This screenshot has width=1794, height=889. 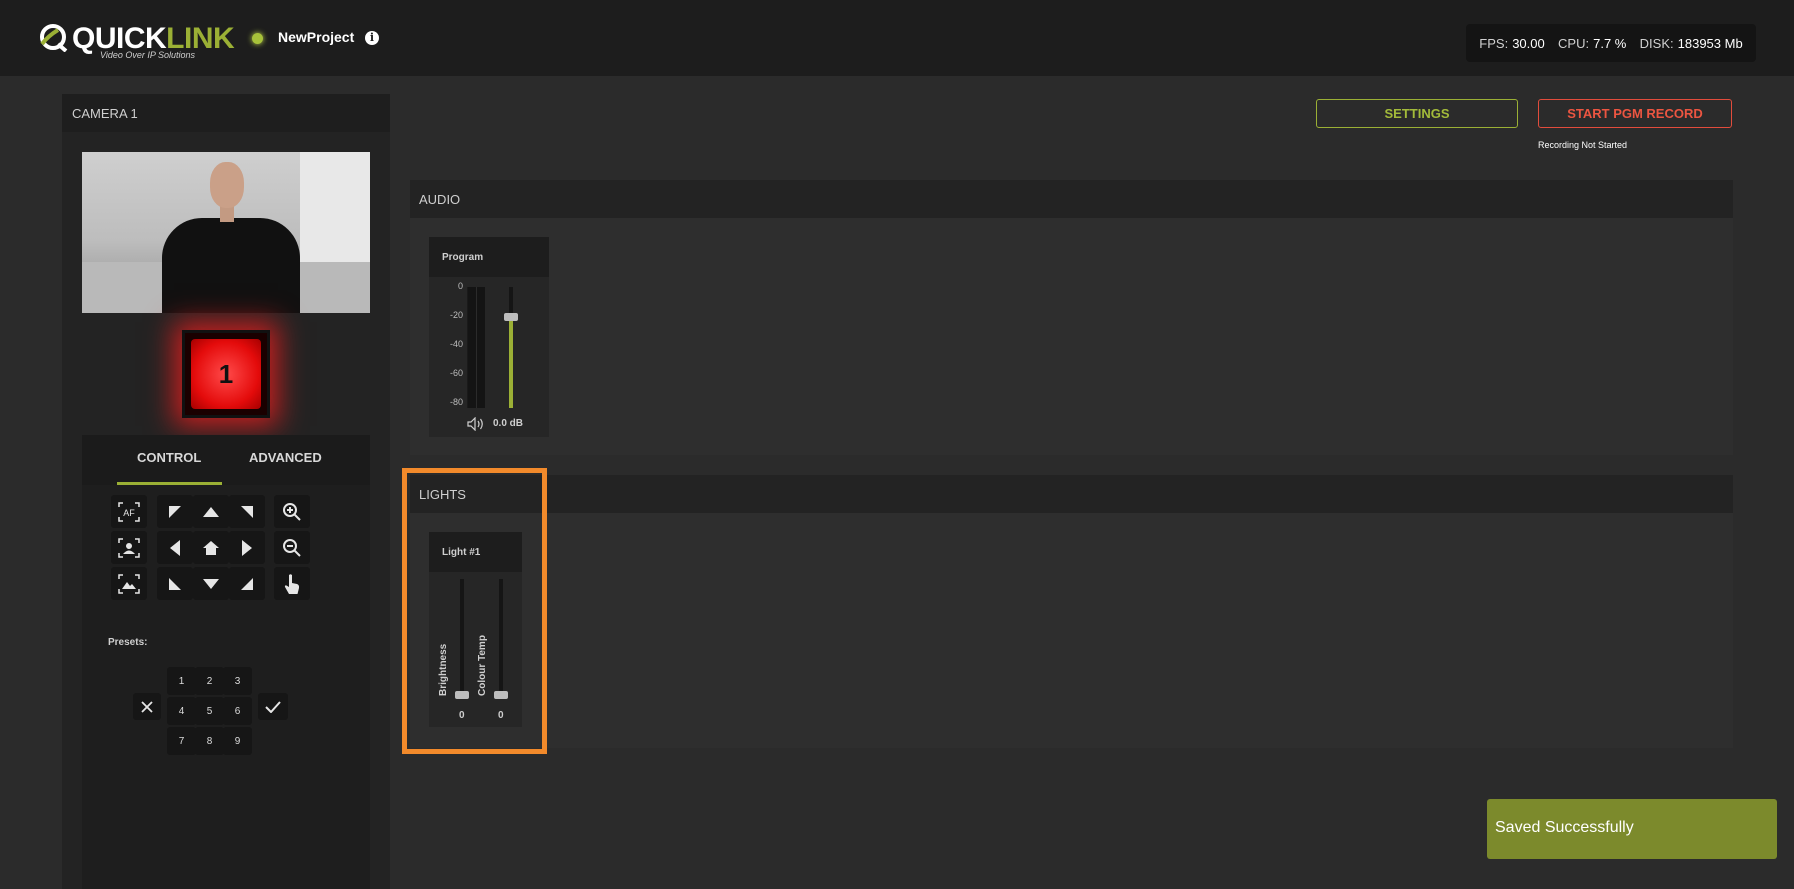 I want to click on close-icon, so click(x=147, y=706).